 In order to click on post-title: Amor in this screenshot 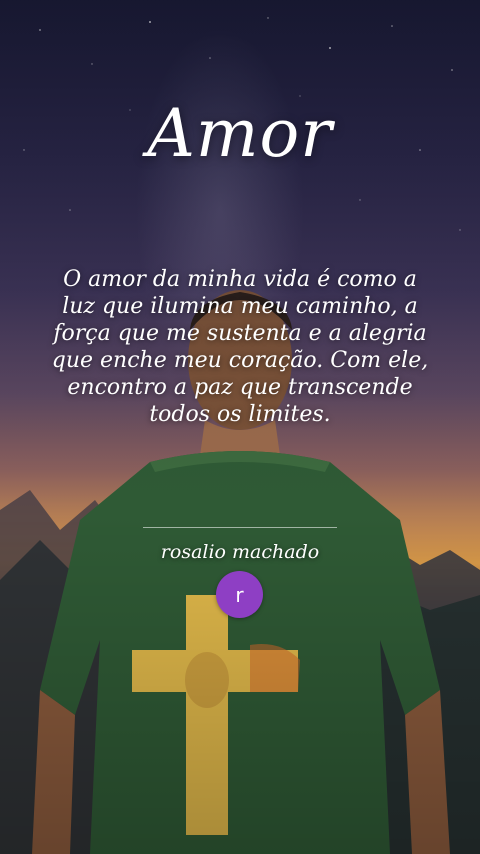, I will do `click(240, 133)`.